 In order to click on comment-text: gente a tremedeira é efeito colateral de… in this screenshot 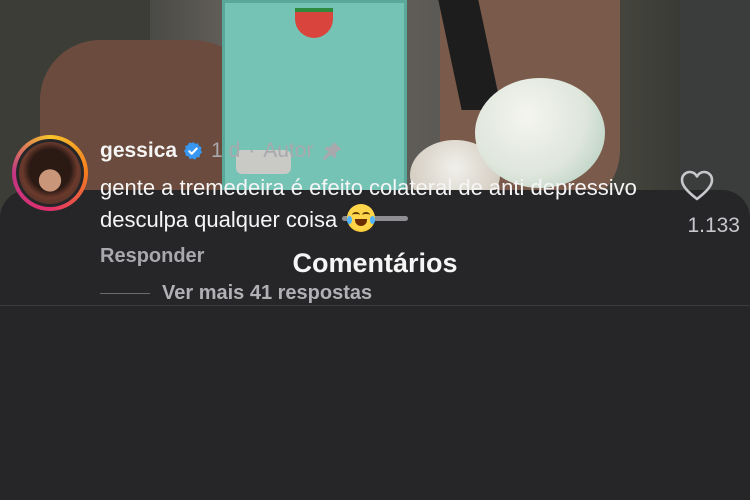, I will do `click(380, 204)`.